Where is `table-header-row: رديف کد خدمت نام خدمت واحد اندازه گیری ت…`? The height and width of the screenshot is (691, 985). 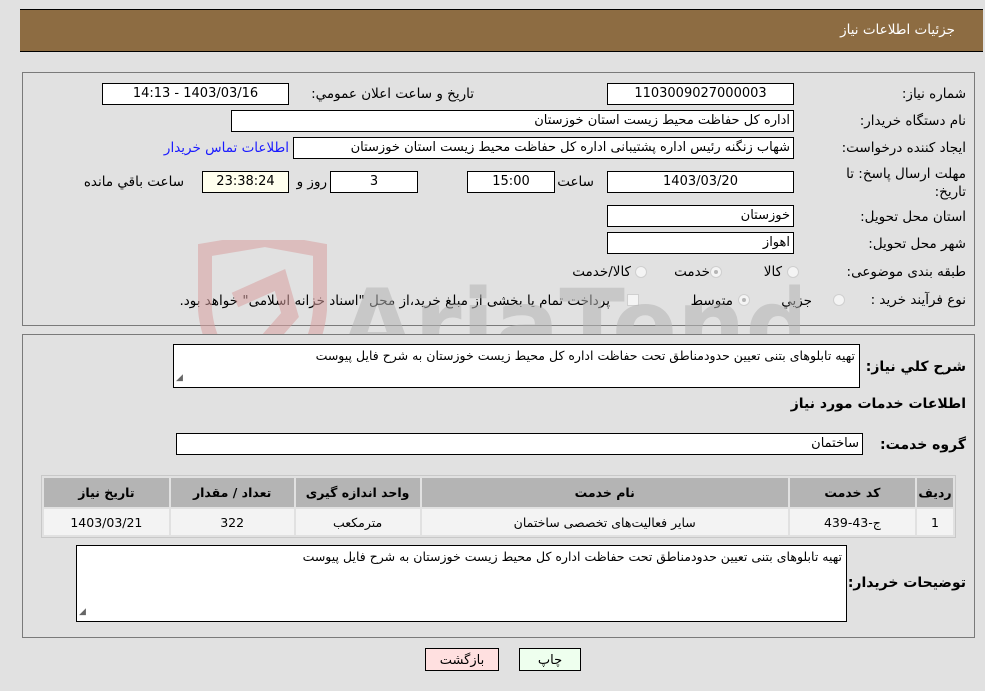
table-header-row: رديف کد خدمت نام خدمت واحد اندازه گیری ت… is located at coordinates (498, 492).